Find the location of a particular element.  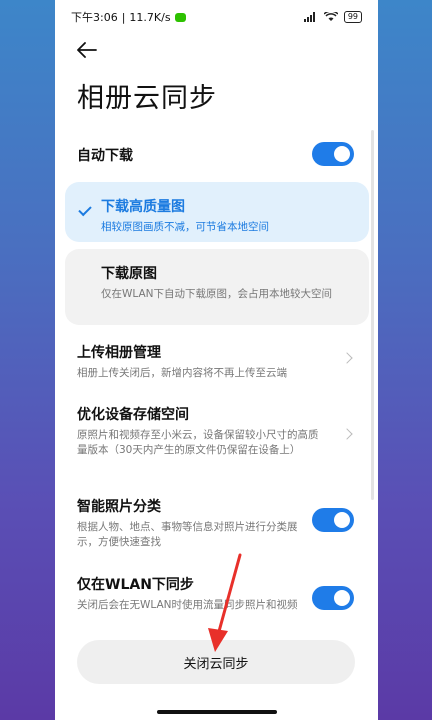

arrow-left-icon is located at coordinates (87, 50).